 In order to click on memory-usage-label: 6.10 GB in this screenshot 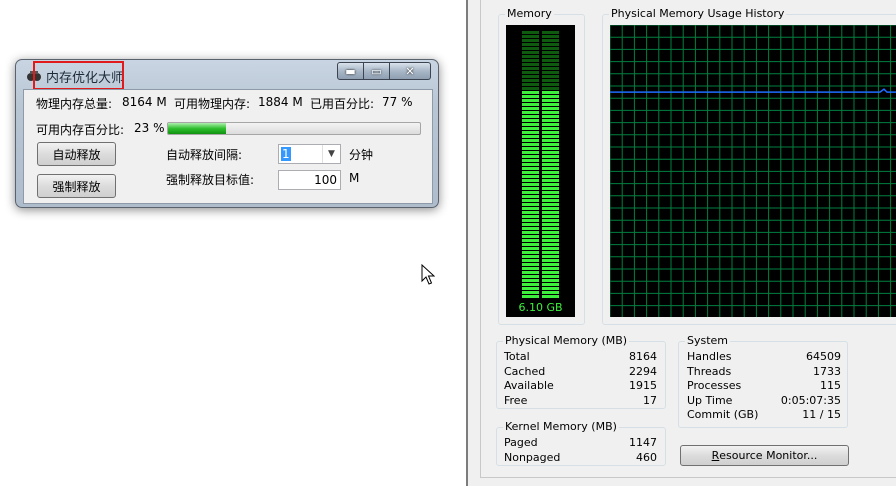, I will do `click(540, 307)`.